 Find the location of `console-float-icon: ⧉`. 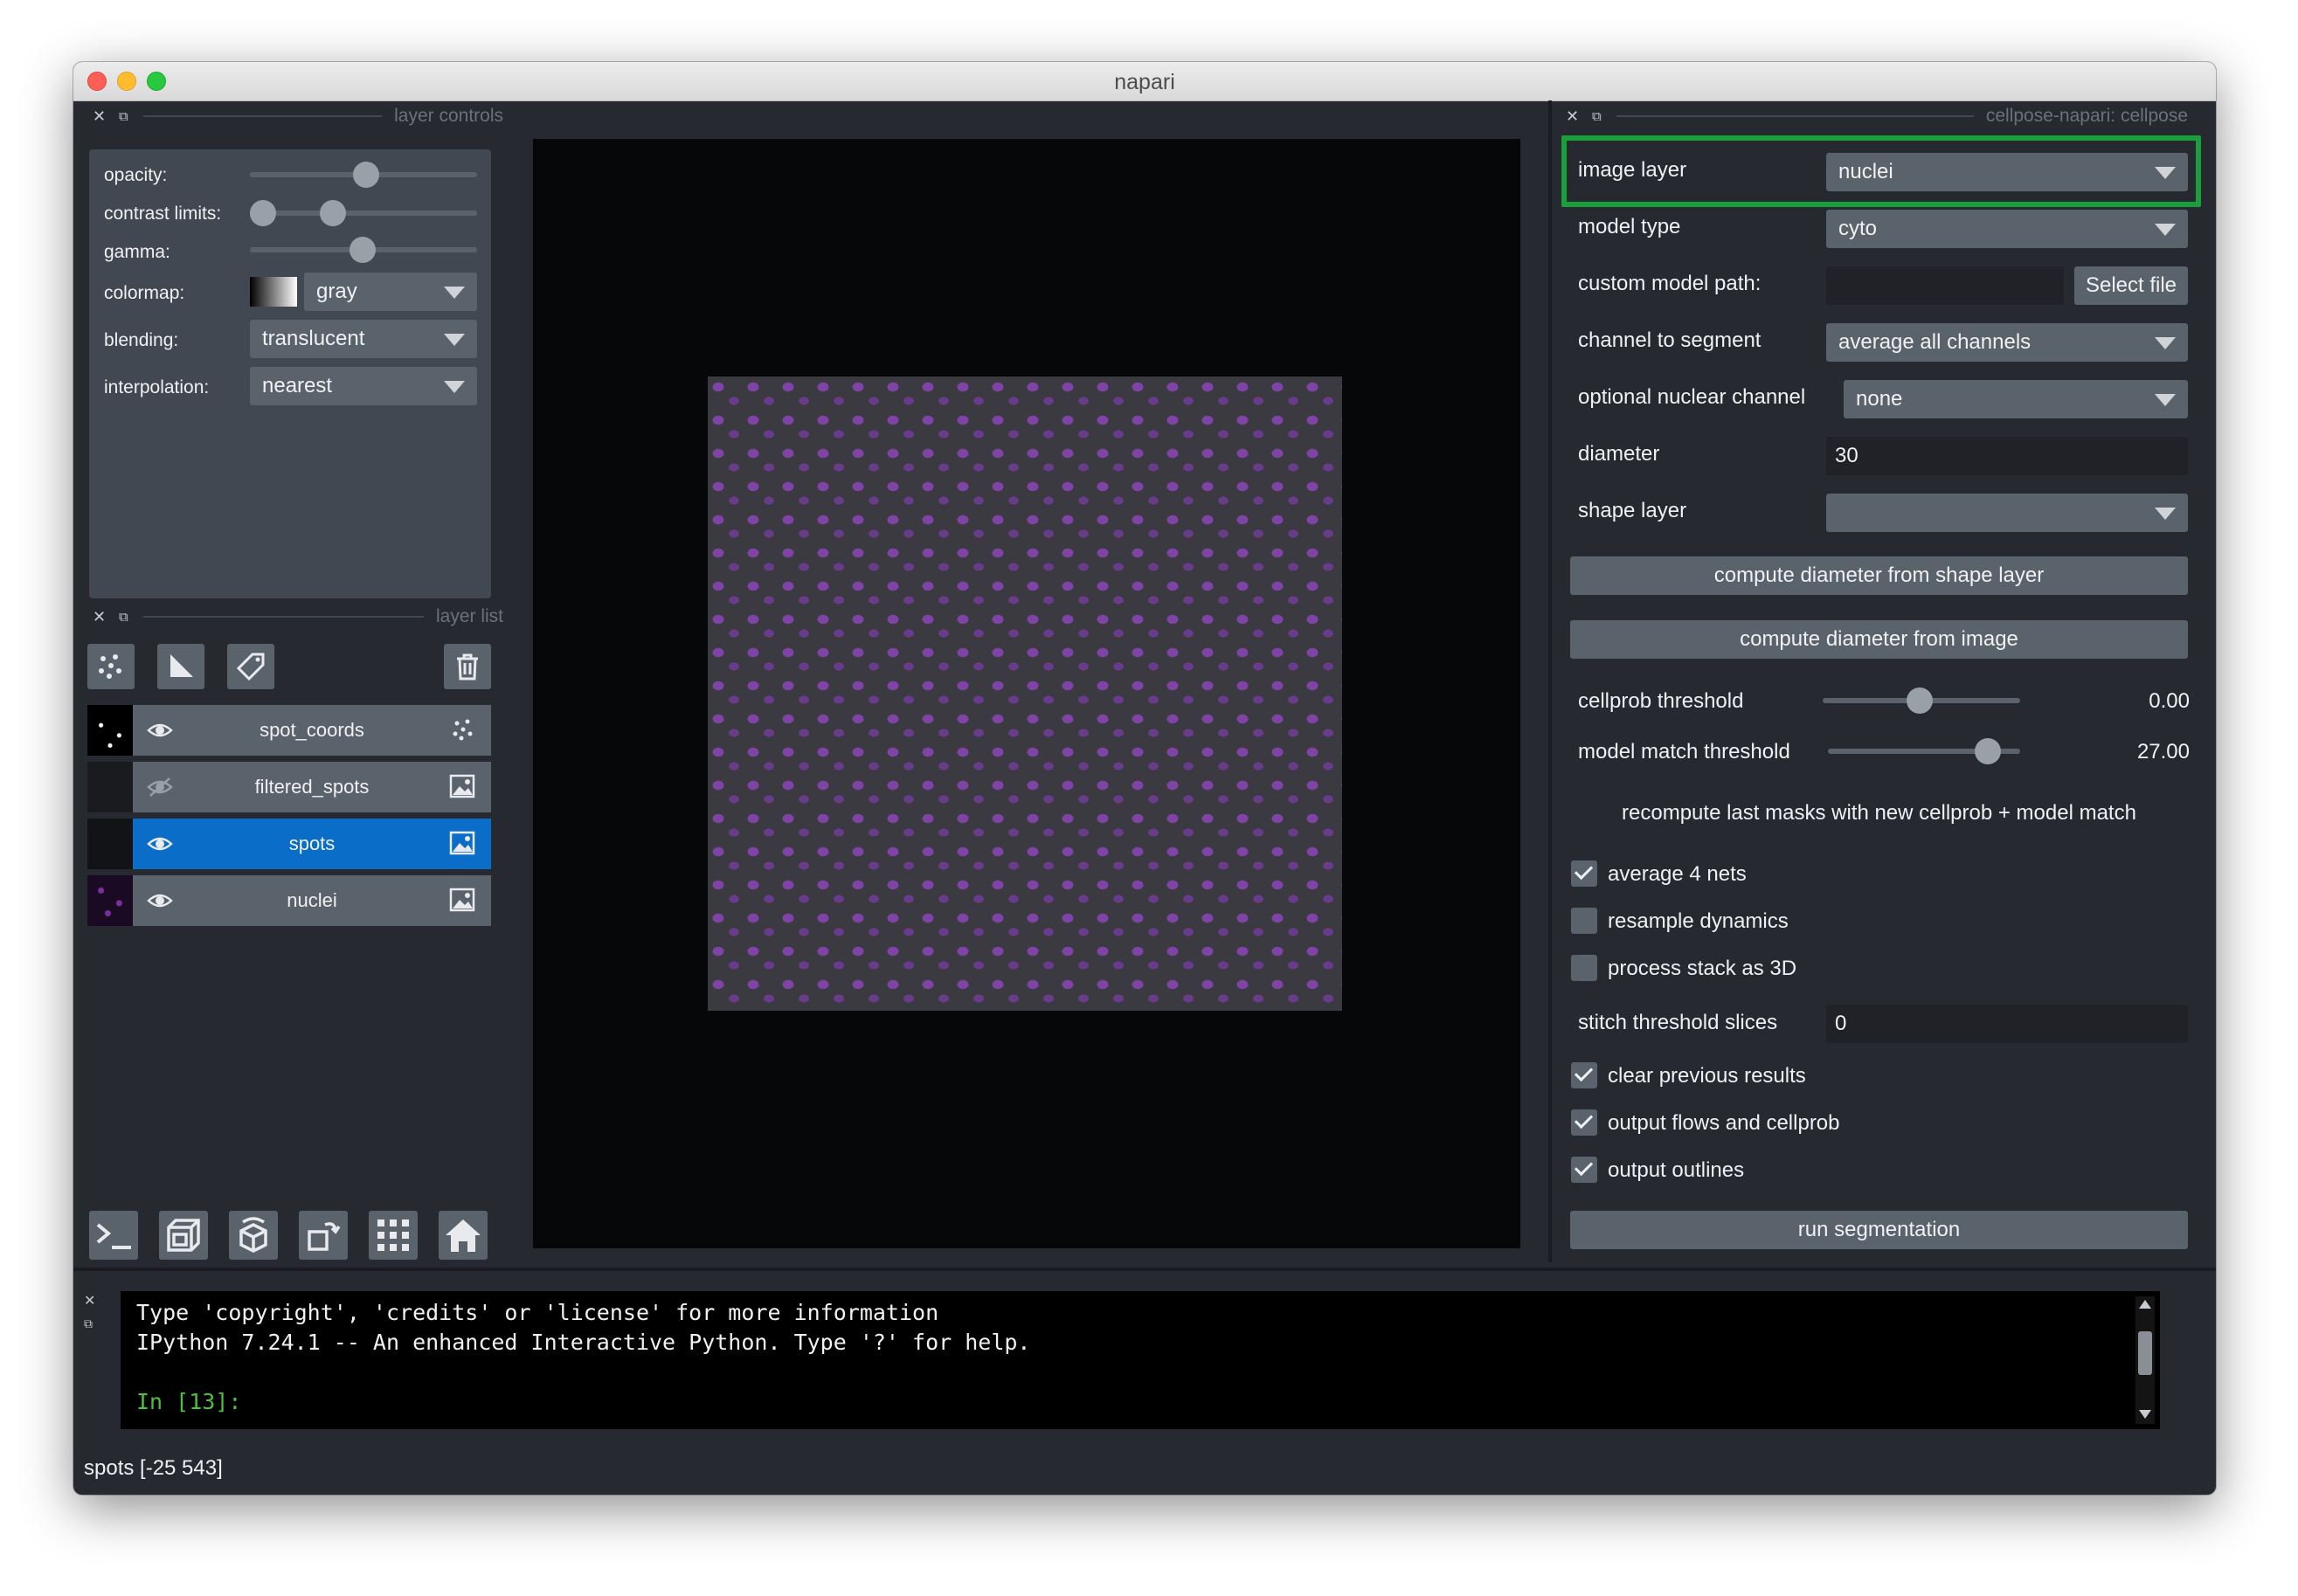

console-float-icon: ⧉ is located at coordinates (88, 1323).